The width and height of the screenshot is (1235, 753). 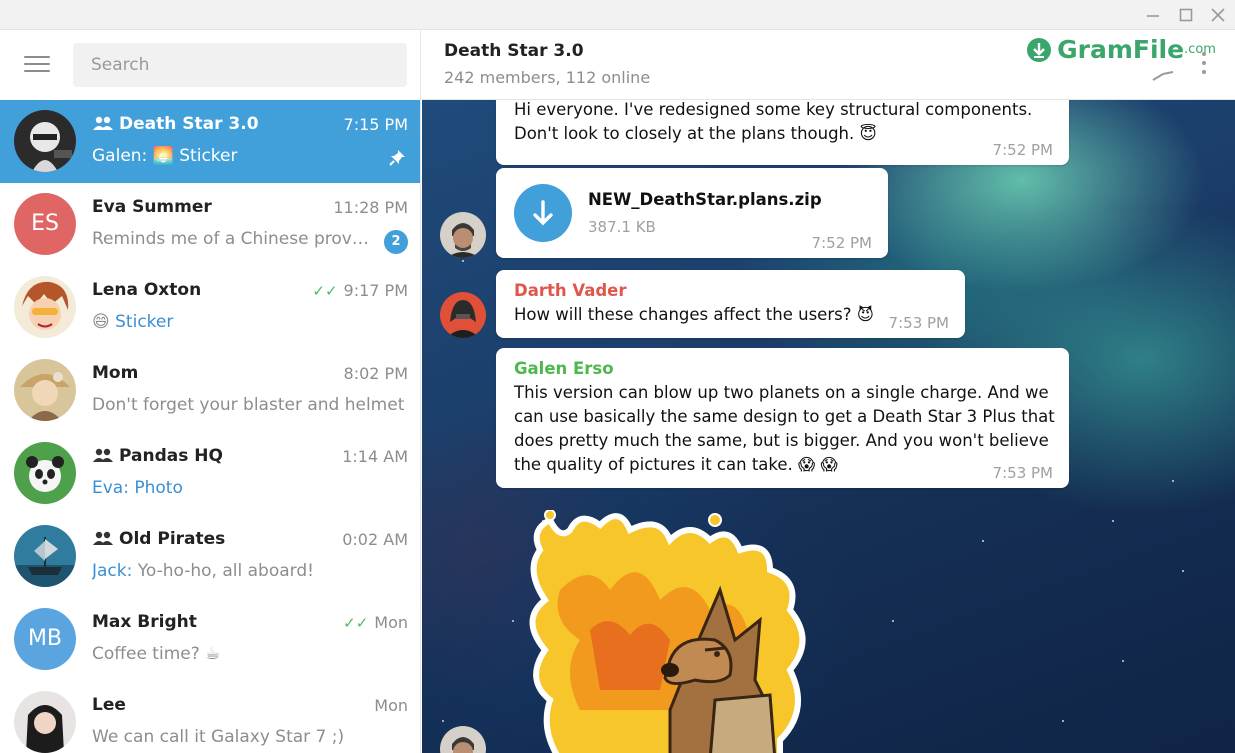 I want to click on message-sender: Darth Vader, so click(x=570, y=291).